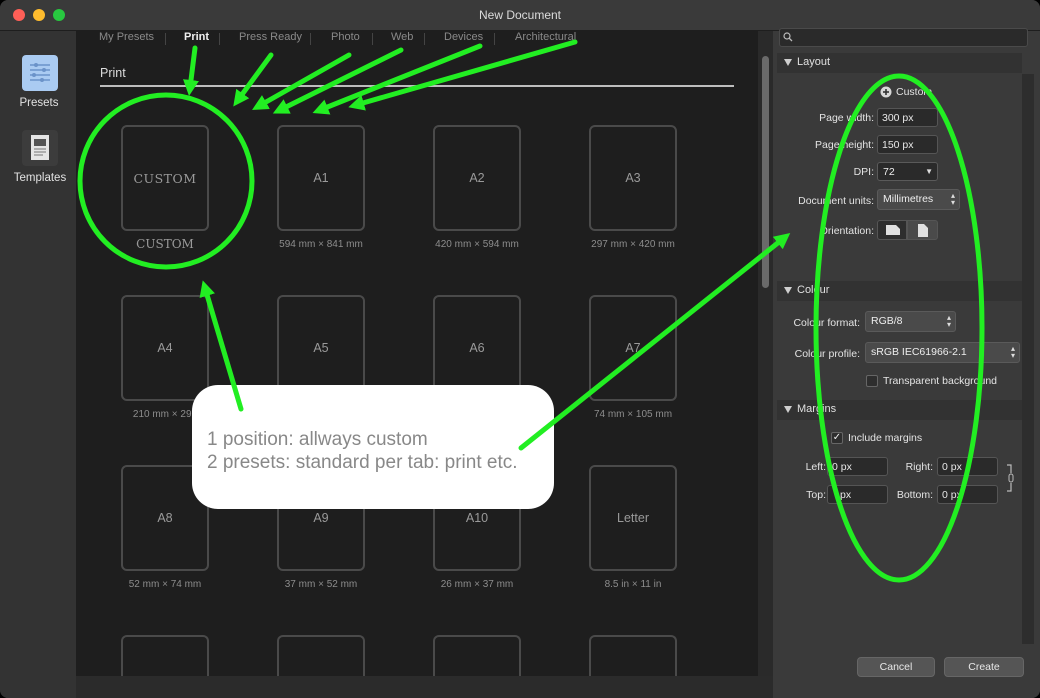  What do you see at coordinates (166, 181) in the screenshot?
I see `custom-highlight-circle` at bounding box center [166, 181].